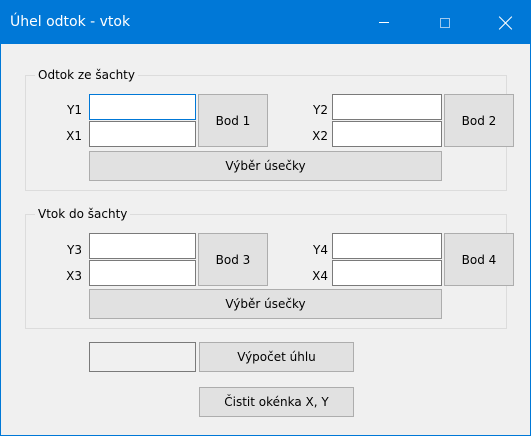 The image size is (531, 436). Describe the element at coordinates (320, 250) in the screenshot. I see `y4-label: Y4` at that location.